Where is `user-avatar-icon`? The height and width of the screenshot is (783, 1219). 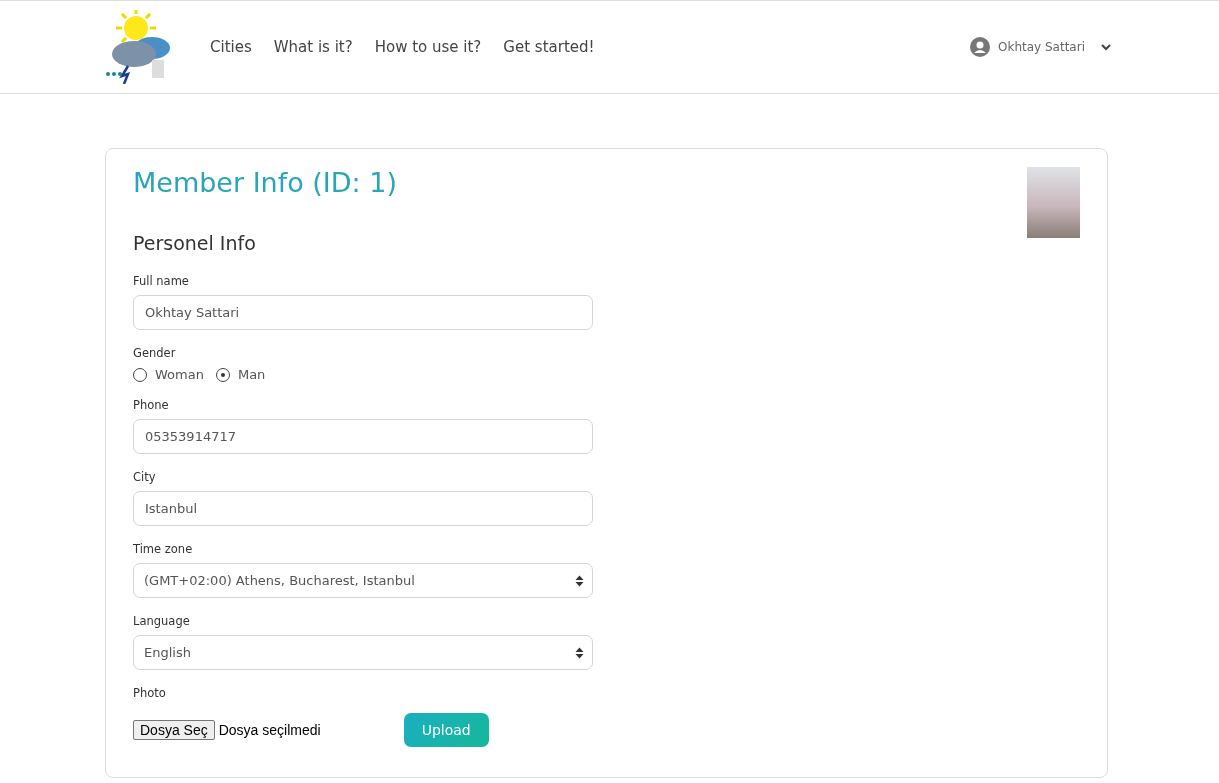 user-avatar-icon is located at coordinates (980, 47).